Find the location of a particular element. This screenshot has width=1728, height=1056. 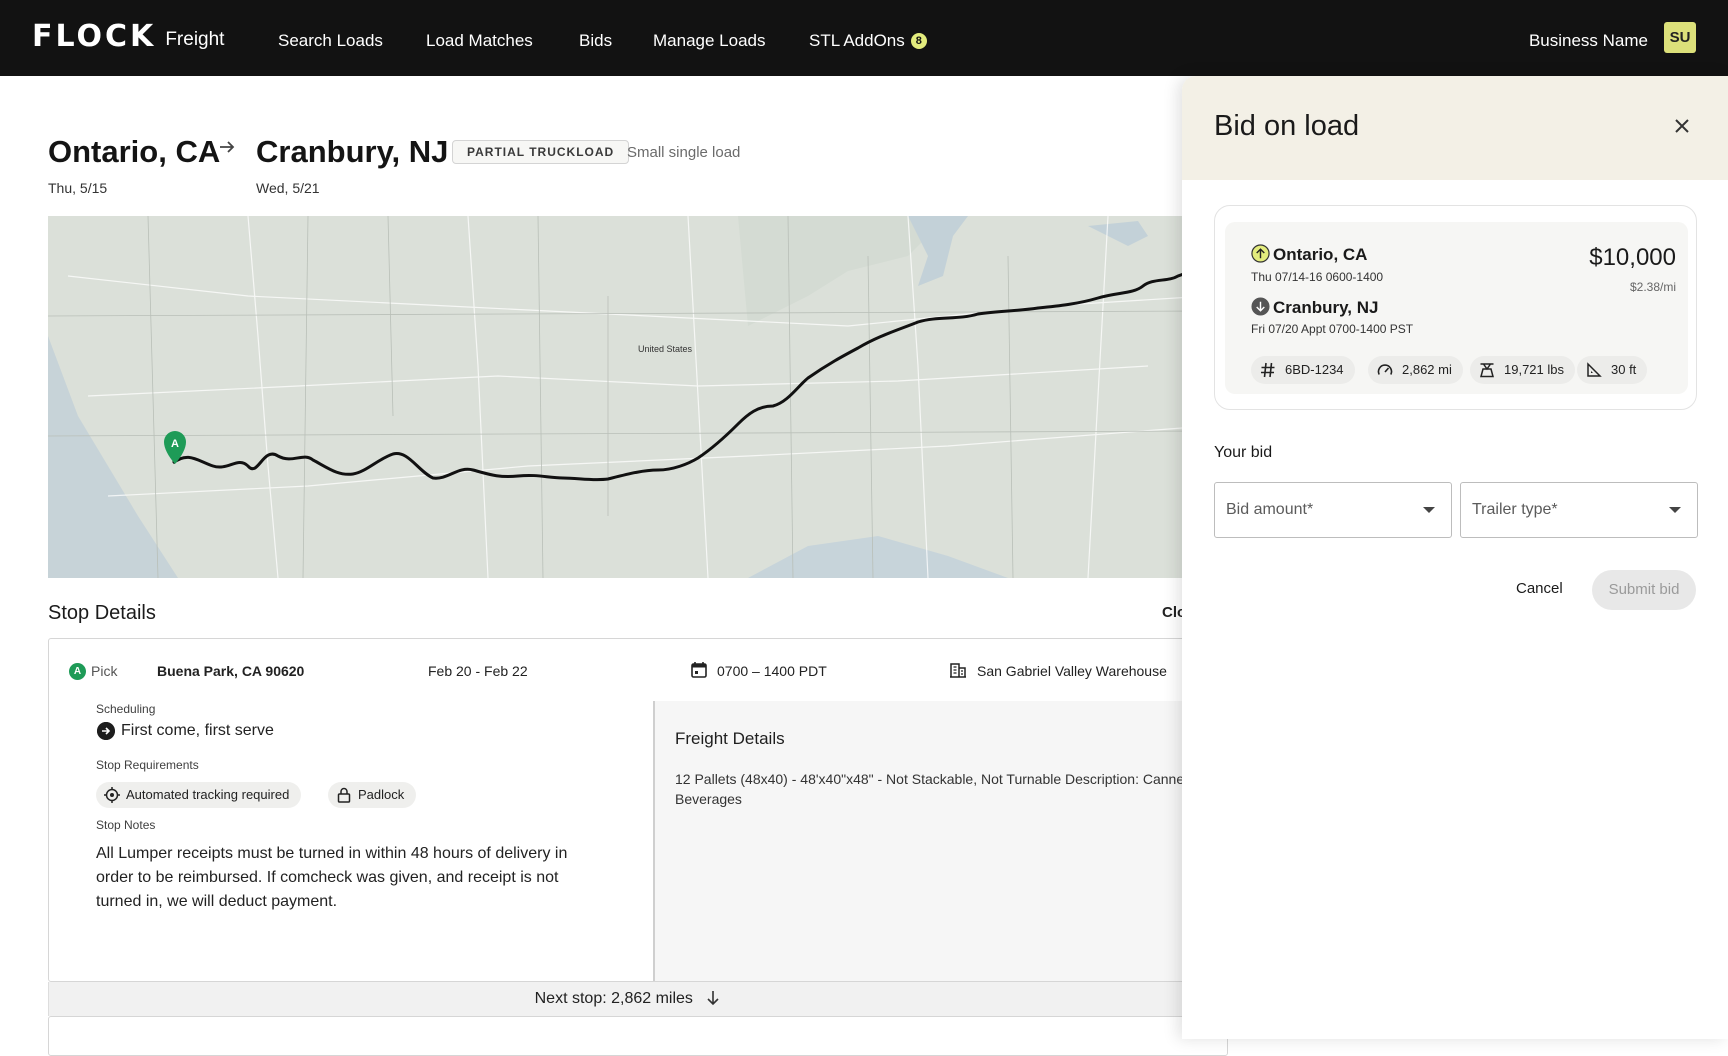

next-stop-text: Next stop: 2,862 miles is located at coordinates (613, 998).